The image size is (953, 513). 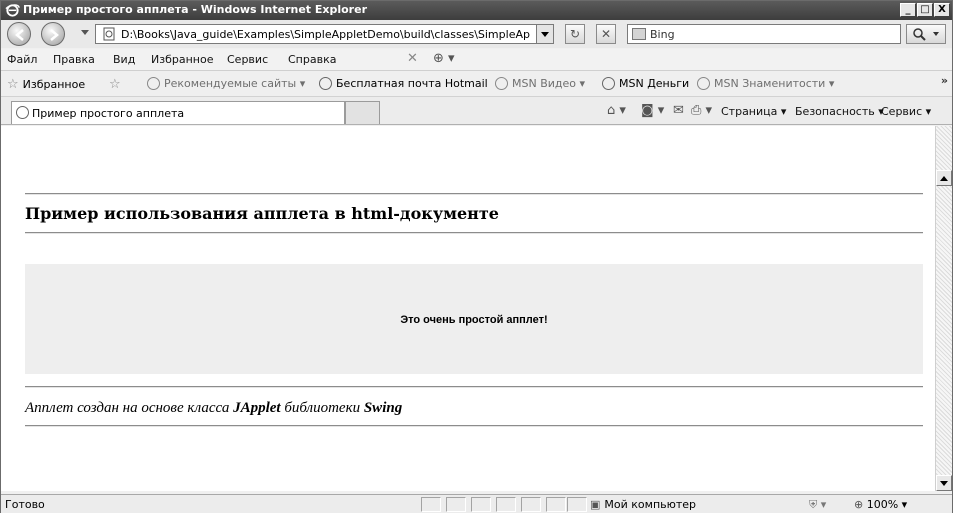 What do you see at coordinates (944, 483) in the screenshot?
I see `scroll-down-button` at bounding box center [944, 483].